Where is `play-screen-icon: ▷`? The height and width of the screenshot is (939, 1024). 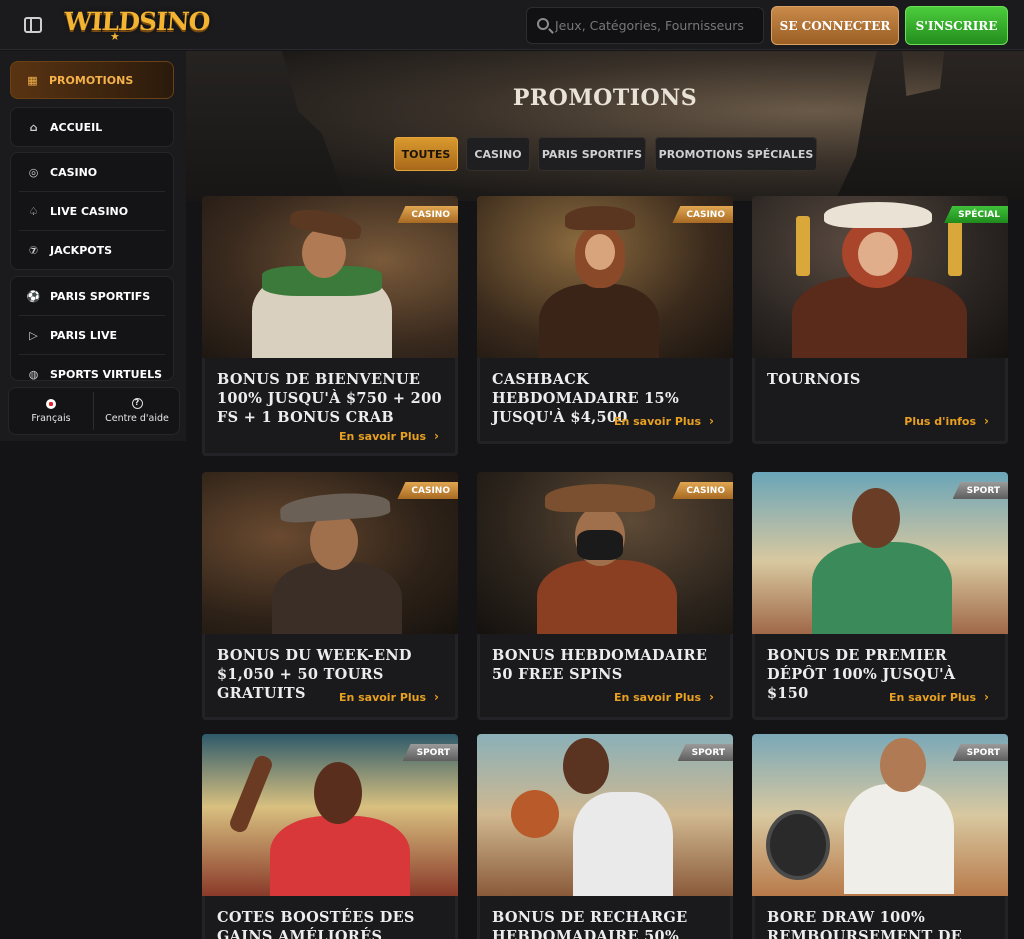
play-screen-icon: ▷ is located at coordinates (33, 335).